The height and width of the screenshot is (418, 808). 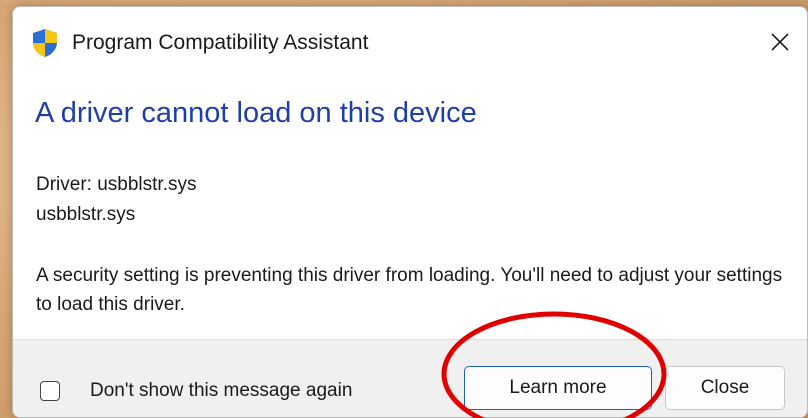 I want to click on close-button: Close, so click(x=725, y=388).